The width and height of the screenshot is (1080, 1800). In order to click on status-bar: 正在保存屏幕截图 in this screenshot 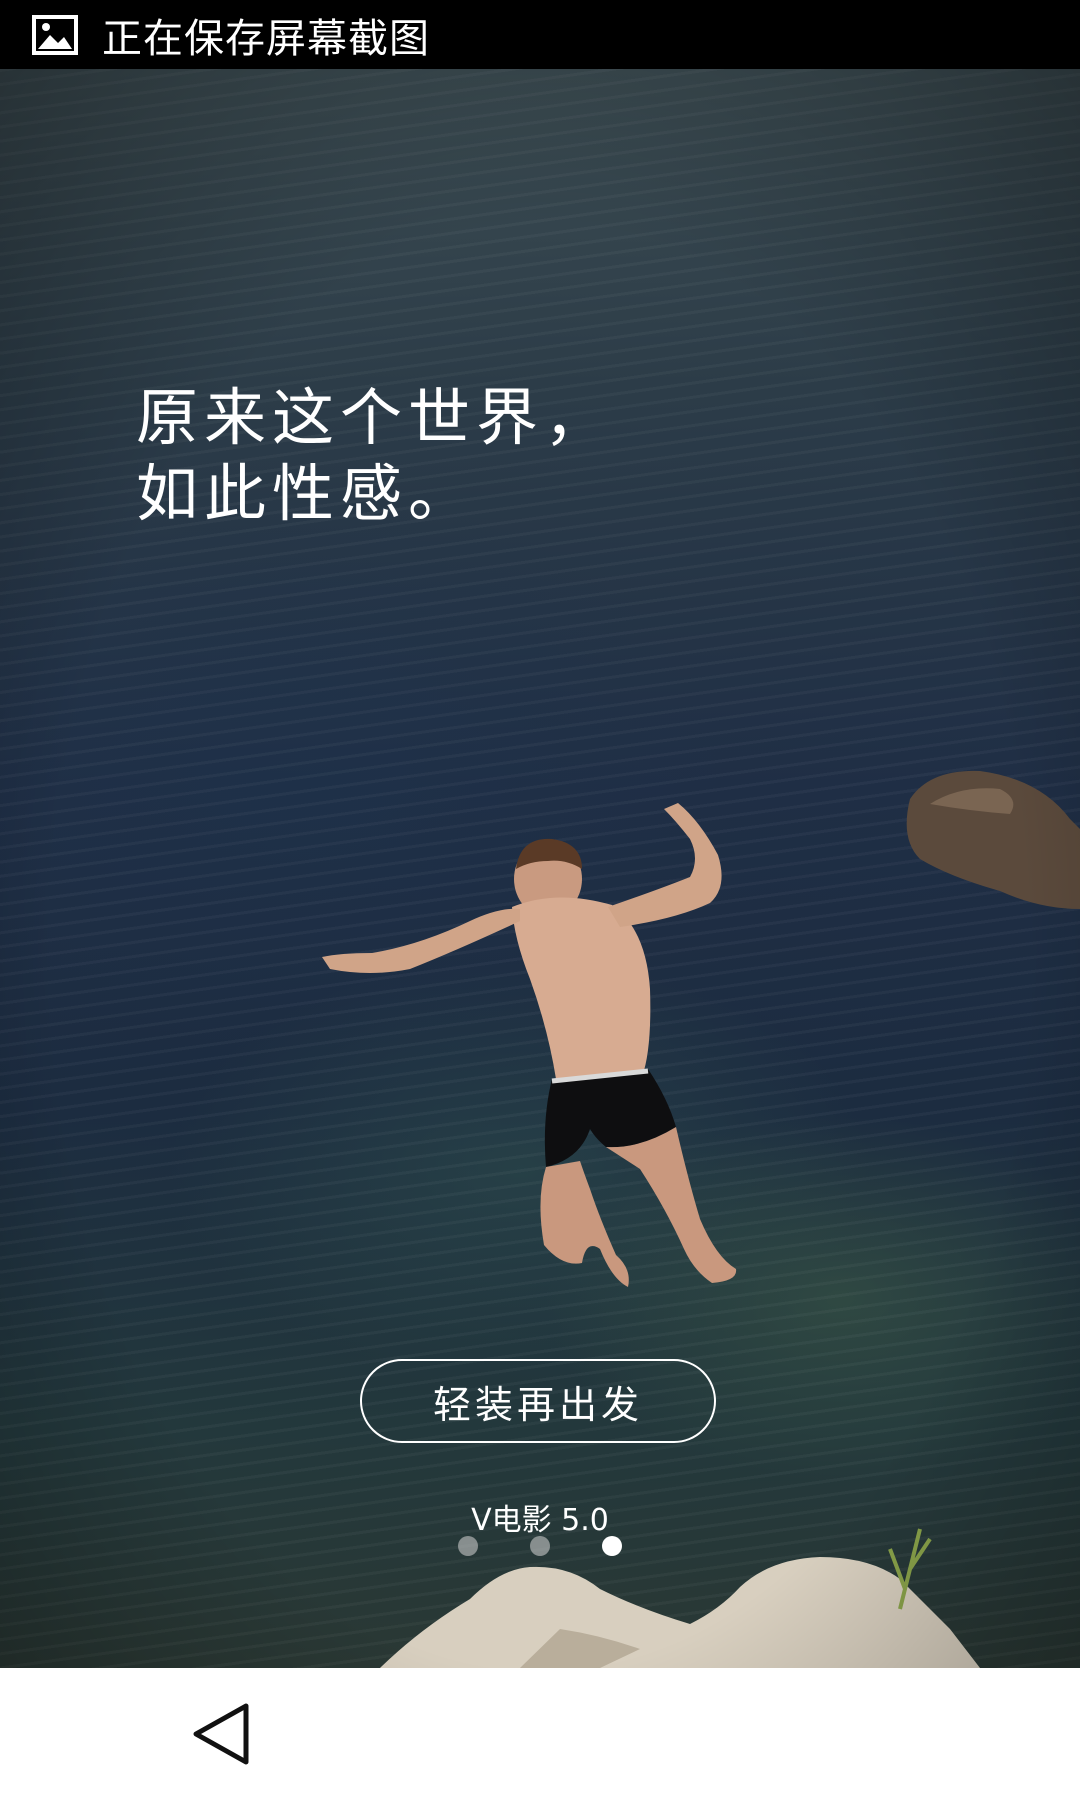, I will do `click(540, 34)`.